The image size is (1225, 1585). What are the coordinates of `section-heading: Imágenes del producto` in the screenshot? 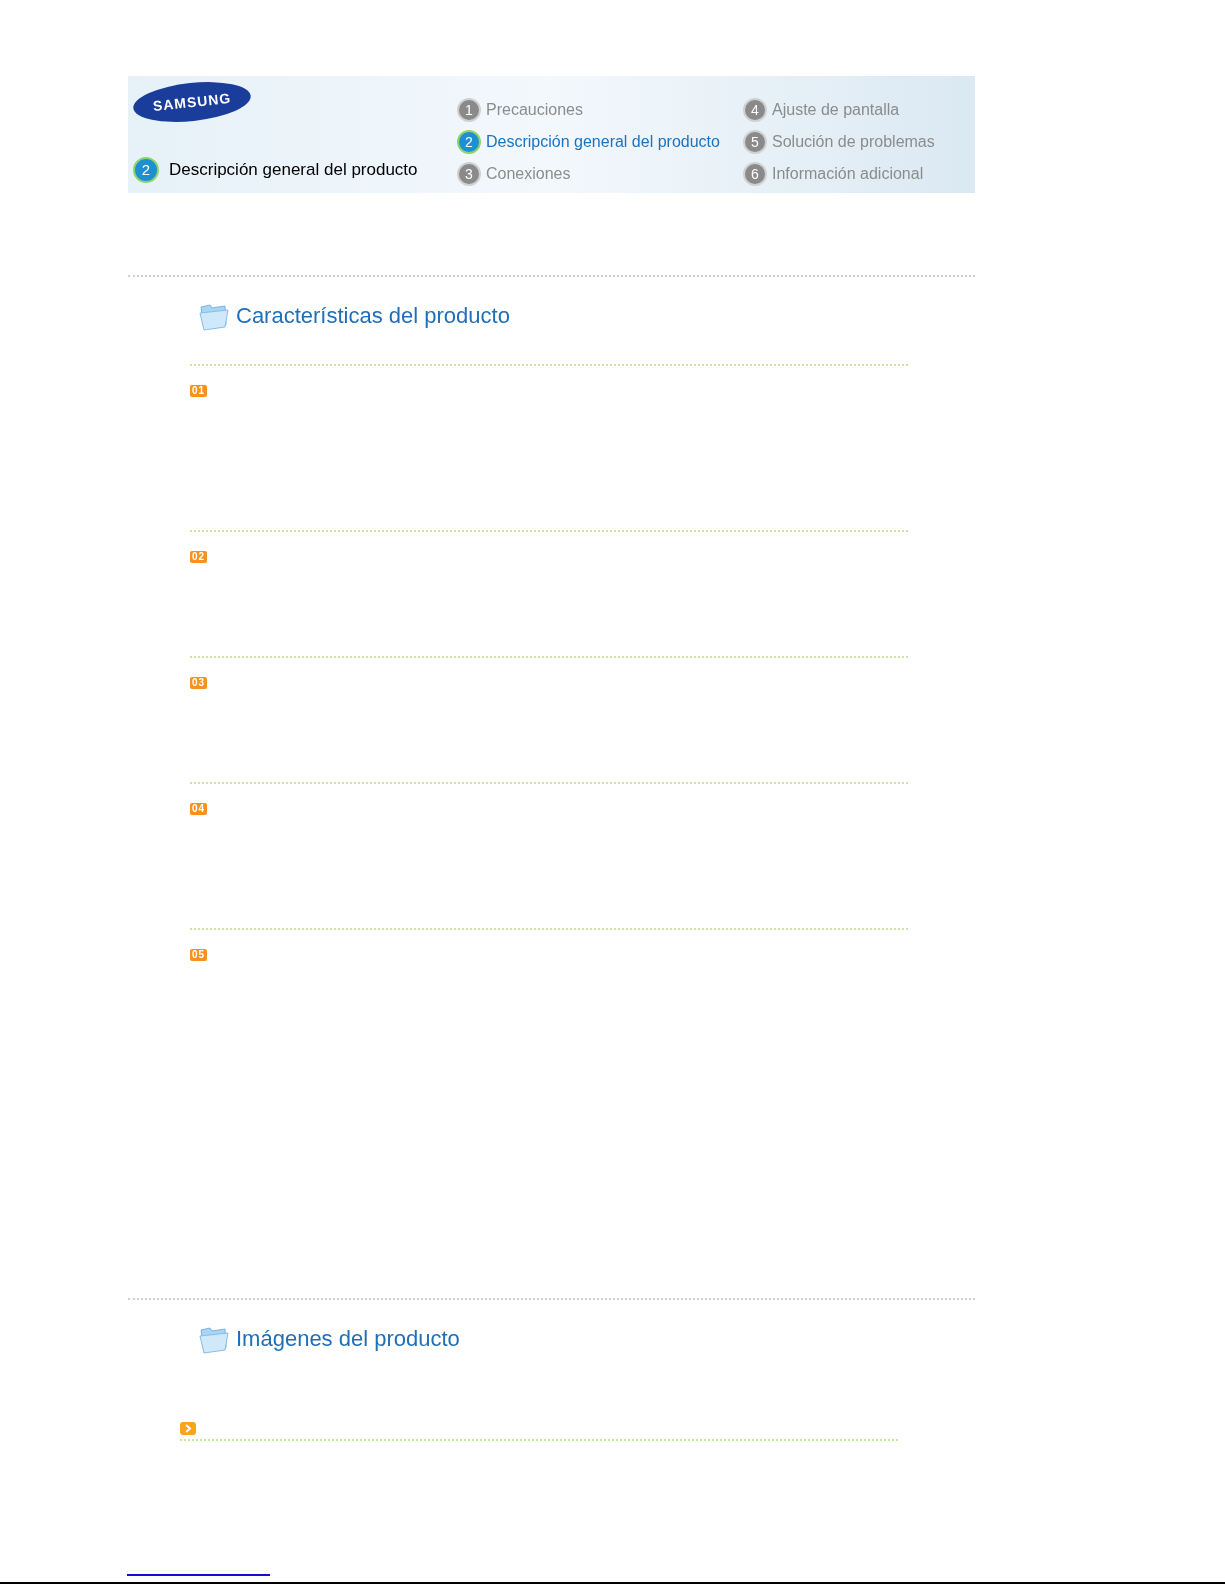 It's located at (348, 1339).